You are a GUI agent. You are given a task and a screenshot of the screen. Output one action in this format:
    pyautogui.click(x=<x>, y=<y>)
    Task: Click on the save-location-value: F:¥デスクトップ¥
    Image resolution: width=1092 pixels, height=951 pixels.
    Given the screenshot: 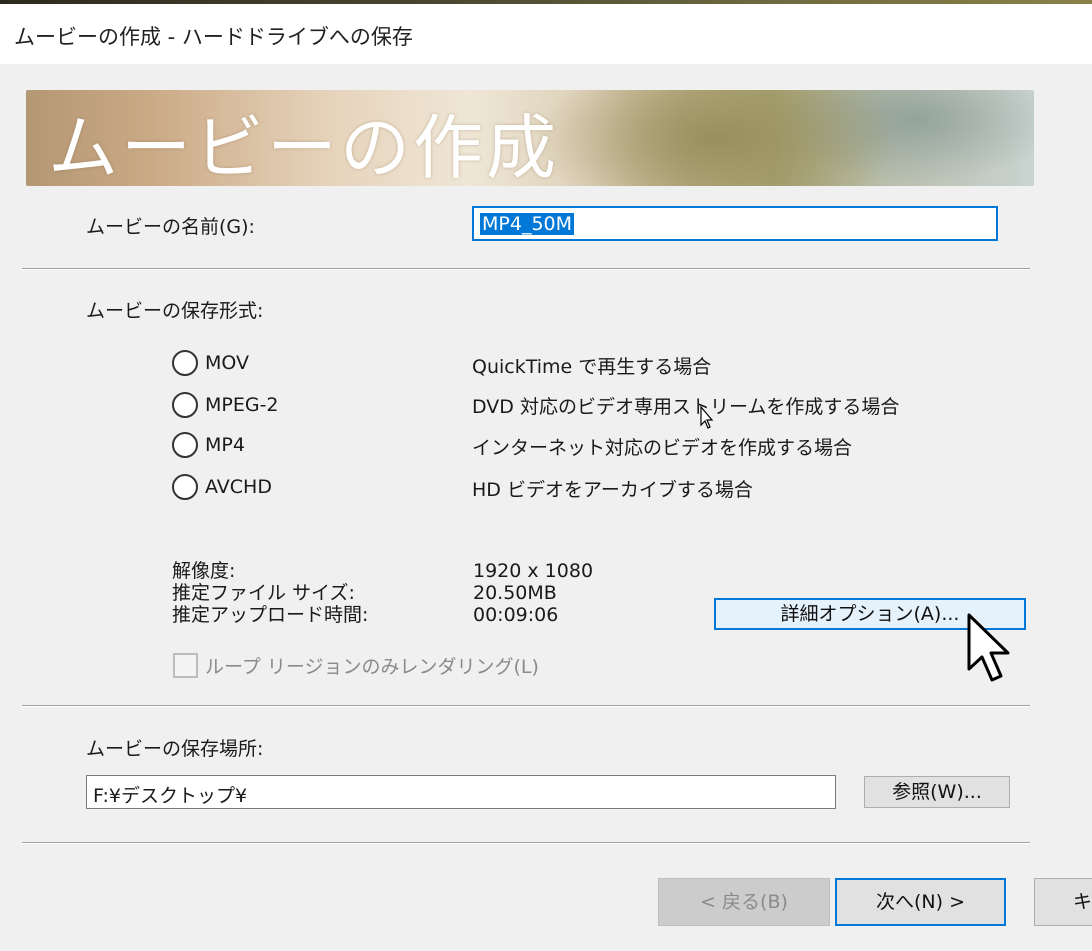 What is the action you would take?
    pyautogui.click(x=170, y=796)
    